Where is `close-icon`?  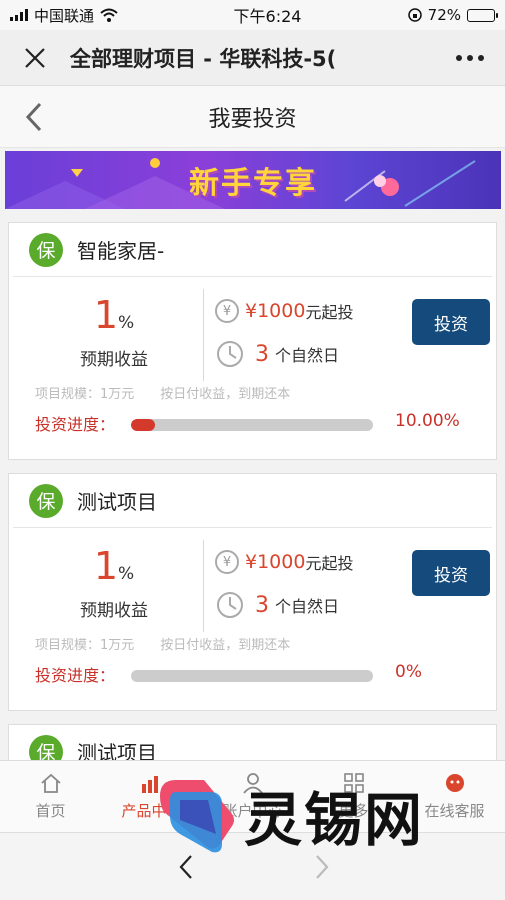
close-icon is located at coordinates (35, 57).